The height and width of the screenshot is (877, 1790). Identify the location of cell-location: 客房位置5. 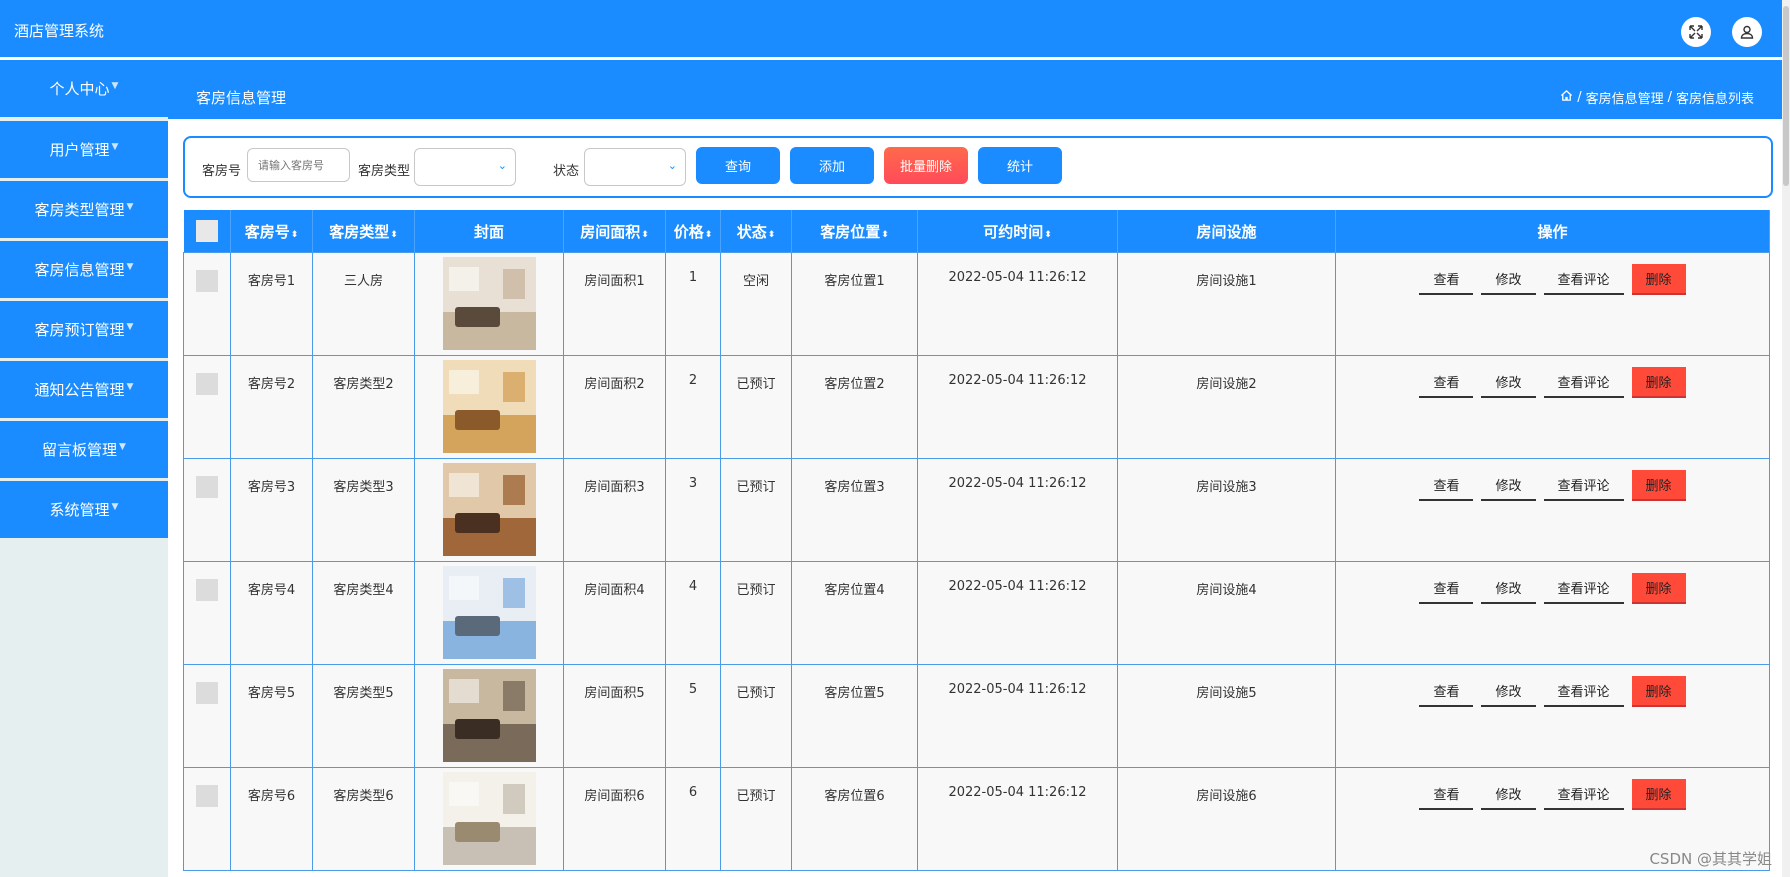
(854, 716).